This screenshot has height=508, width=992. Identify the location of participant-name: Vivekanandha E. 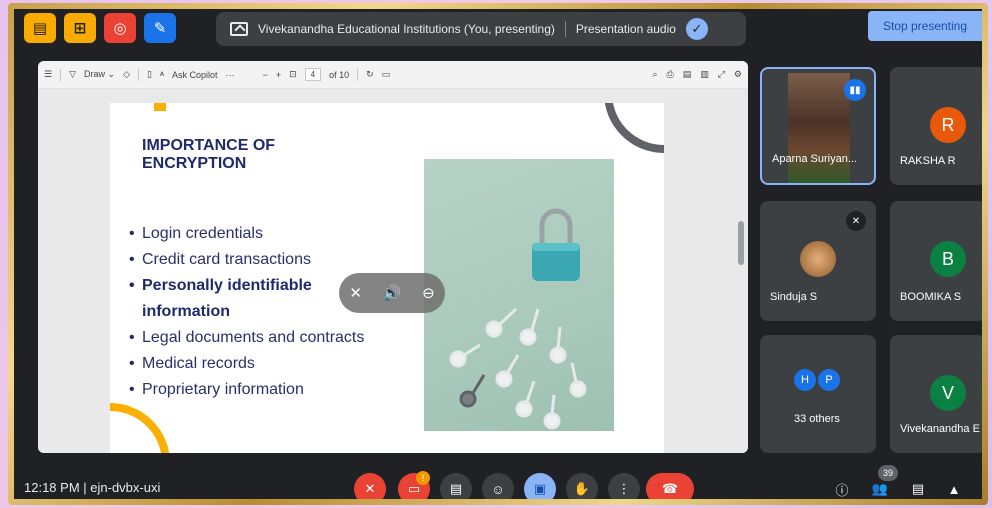
(940, 429).